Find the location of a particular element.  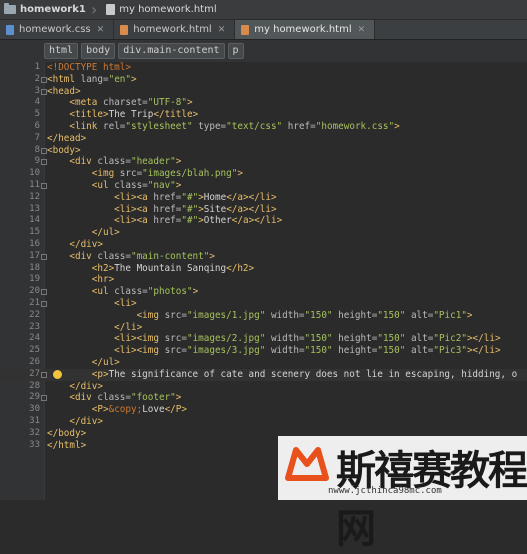

code-text: <li> is located at coordinates (125, 303).